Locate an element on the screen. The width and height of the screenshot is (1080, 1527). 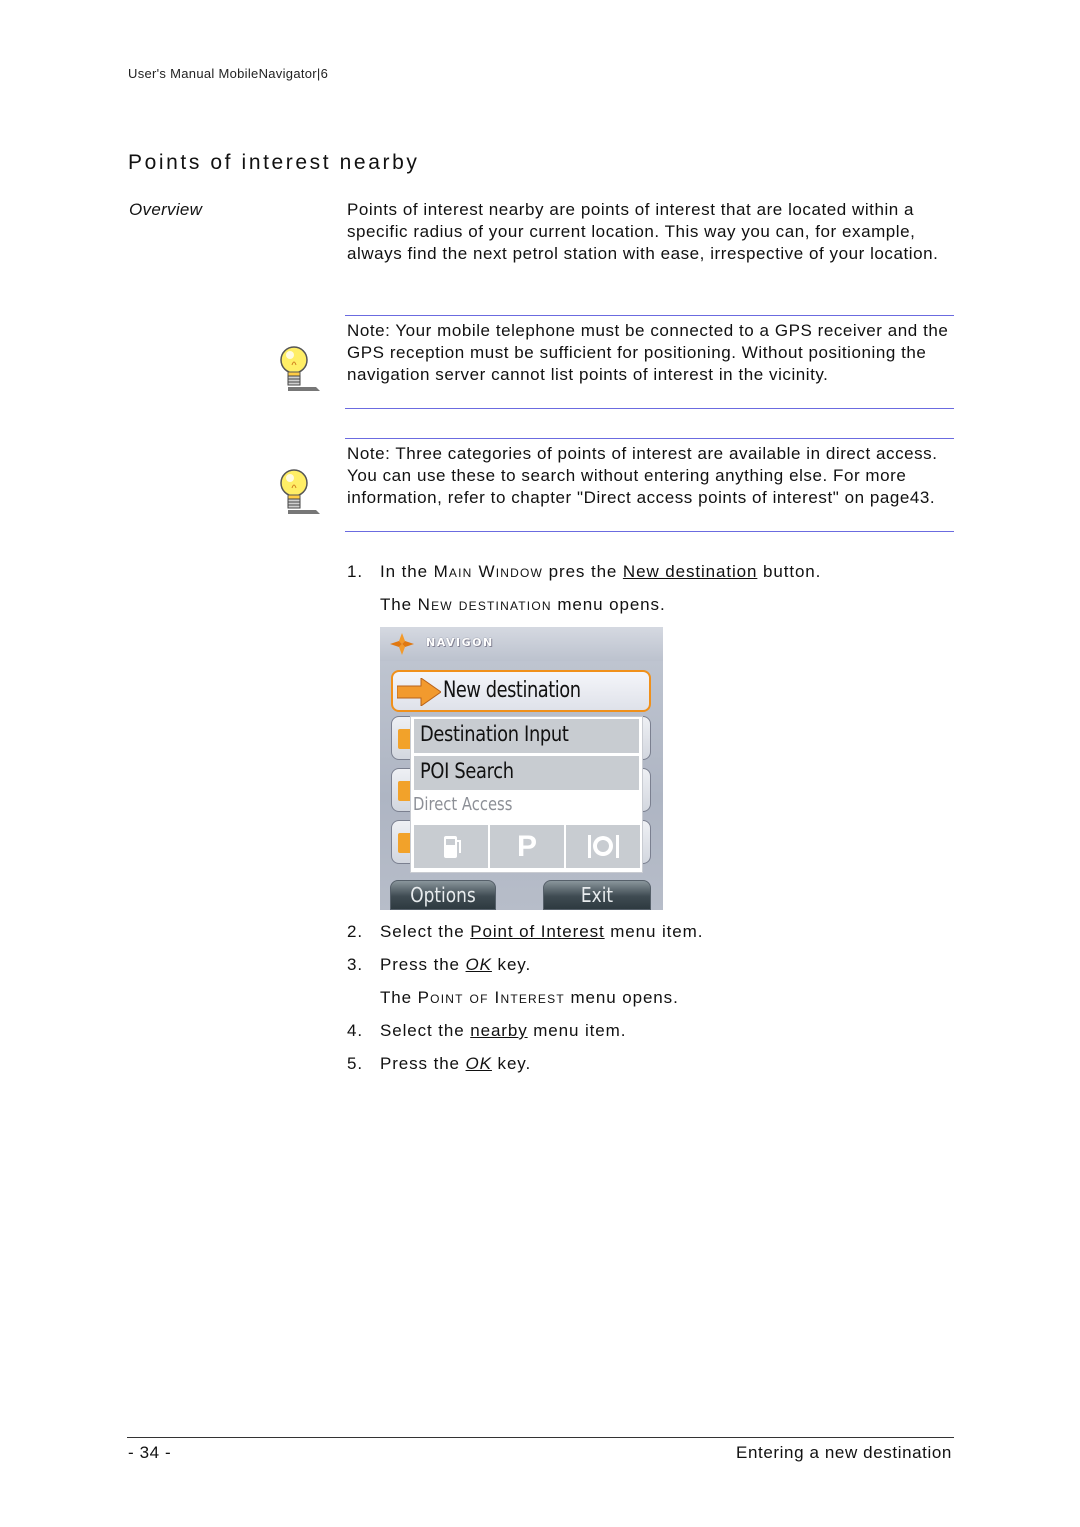
ui-reference-nearby: nearby is located at coordinates (499, 1030).